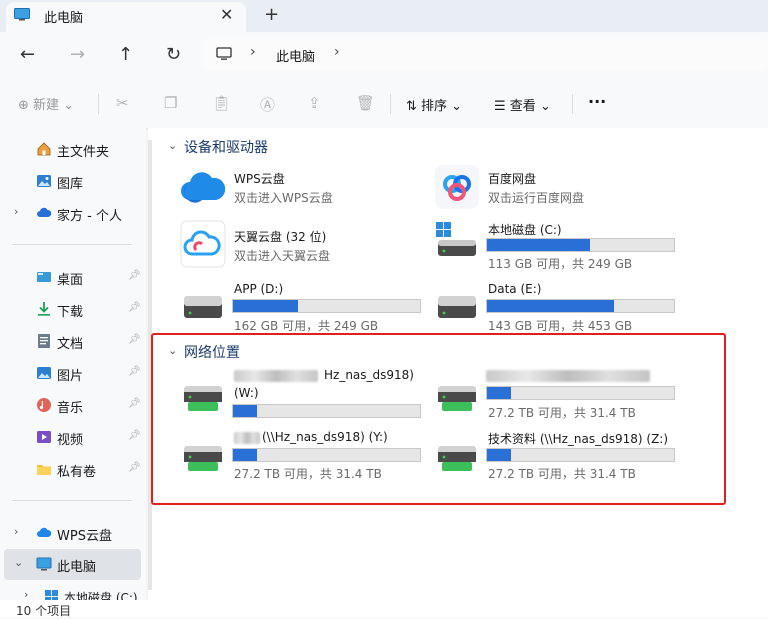  Describe the element at coordinates (72, 564) in the screenshot. I see `sidebar-item-this-pc: ⌄ 此电脑` at that location.